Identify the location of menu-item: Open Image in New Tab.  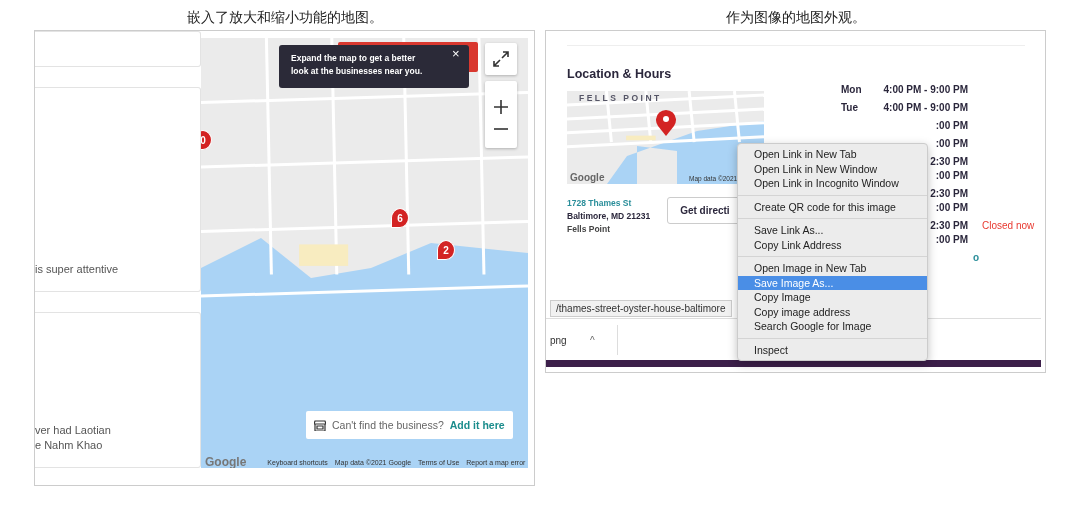
(832, 268).